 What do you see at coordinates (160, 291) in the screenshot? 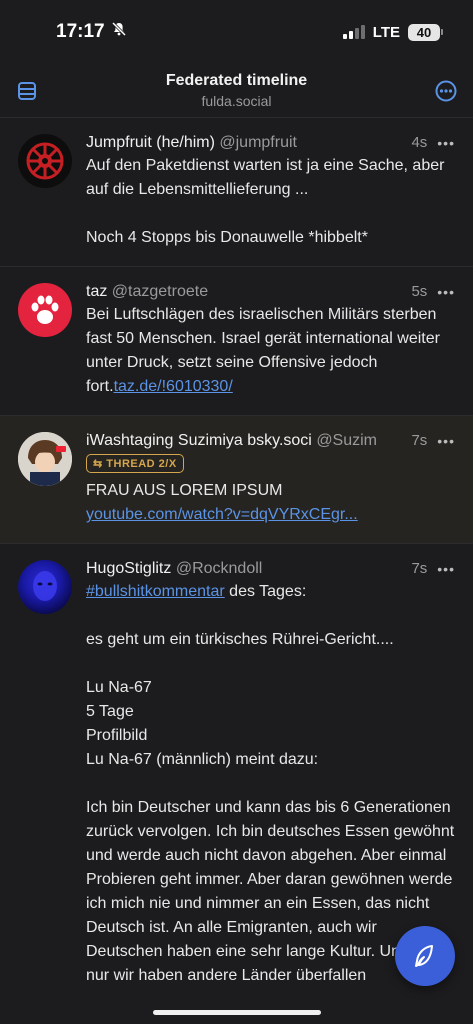
I see `post-handle: @tazgetroete` at bounding box center [160, 291].